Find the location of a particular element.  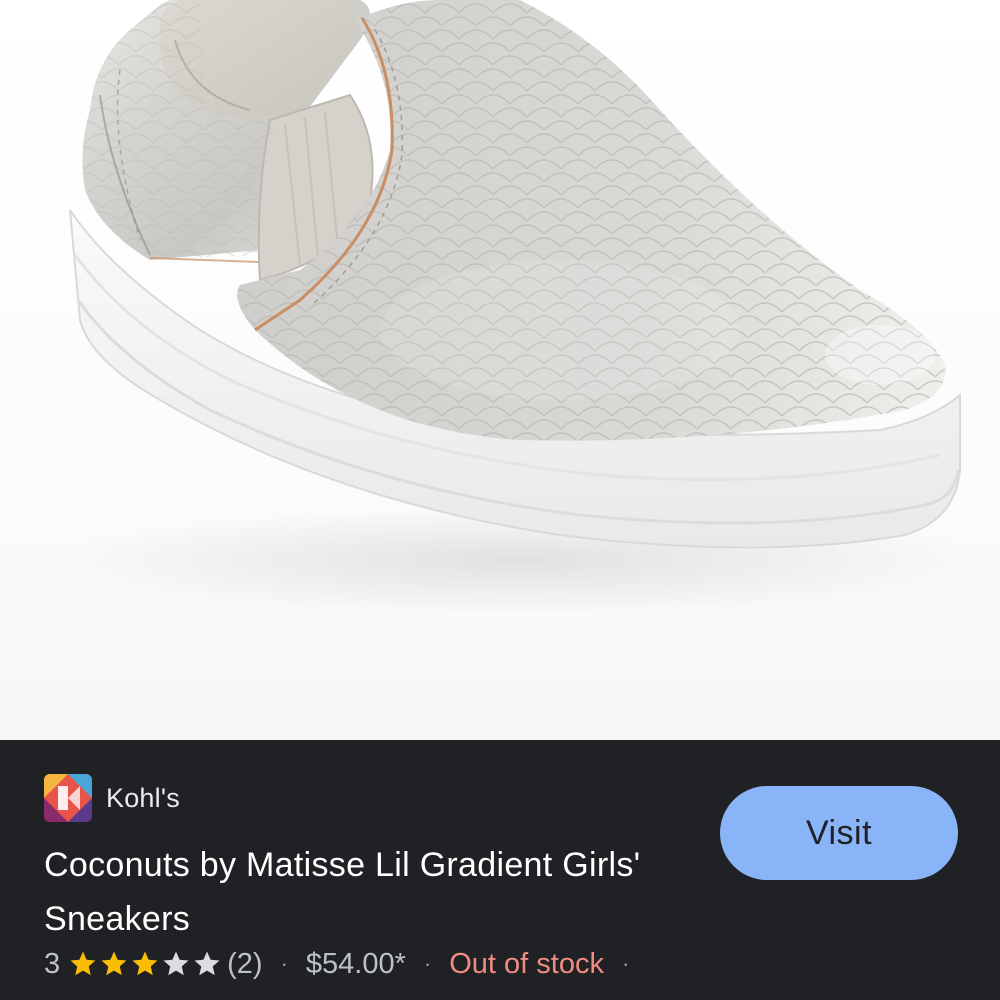

product-meta-row: 3 (2) · $54.00* · Out of stock · is located at coordinates (345, 964).